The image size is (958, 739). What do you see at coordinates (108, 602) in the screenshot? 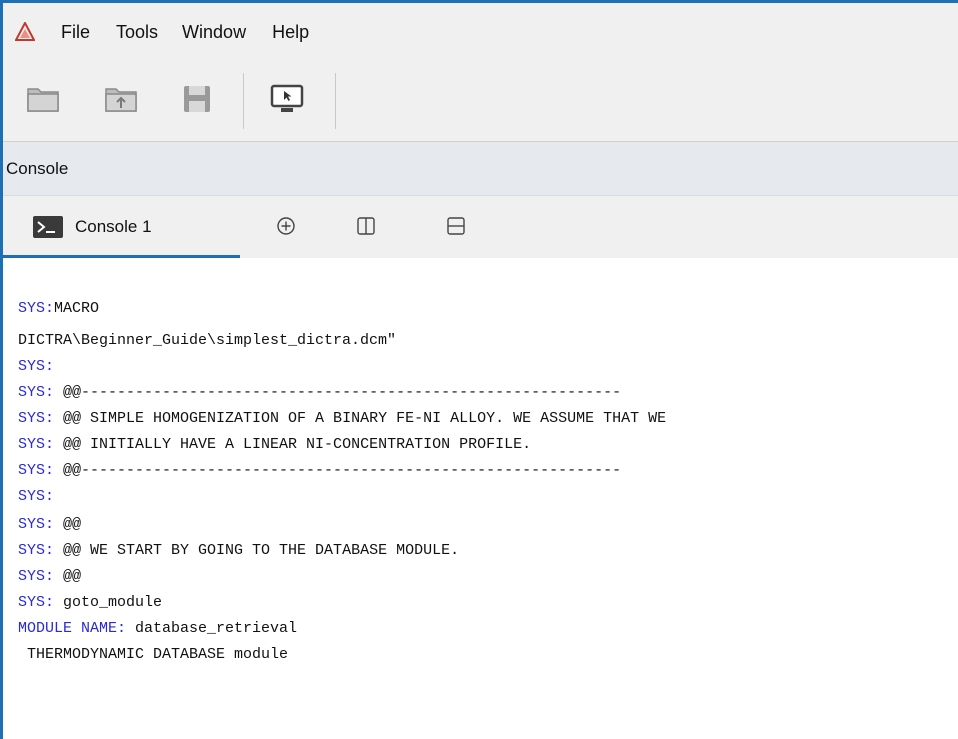
I see `console-line-text: goto_module` at bounding box center [108, 602].